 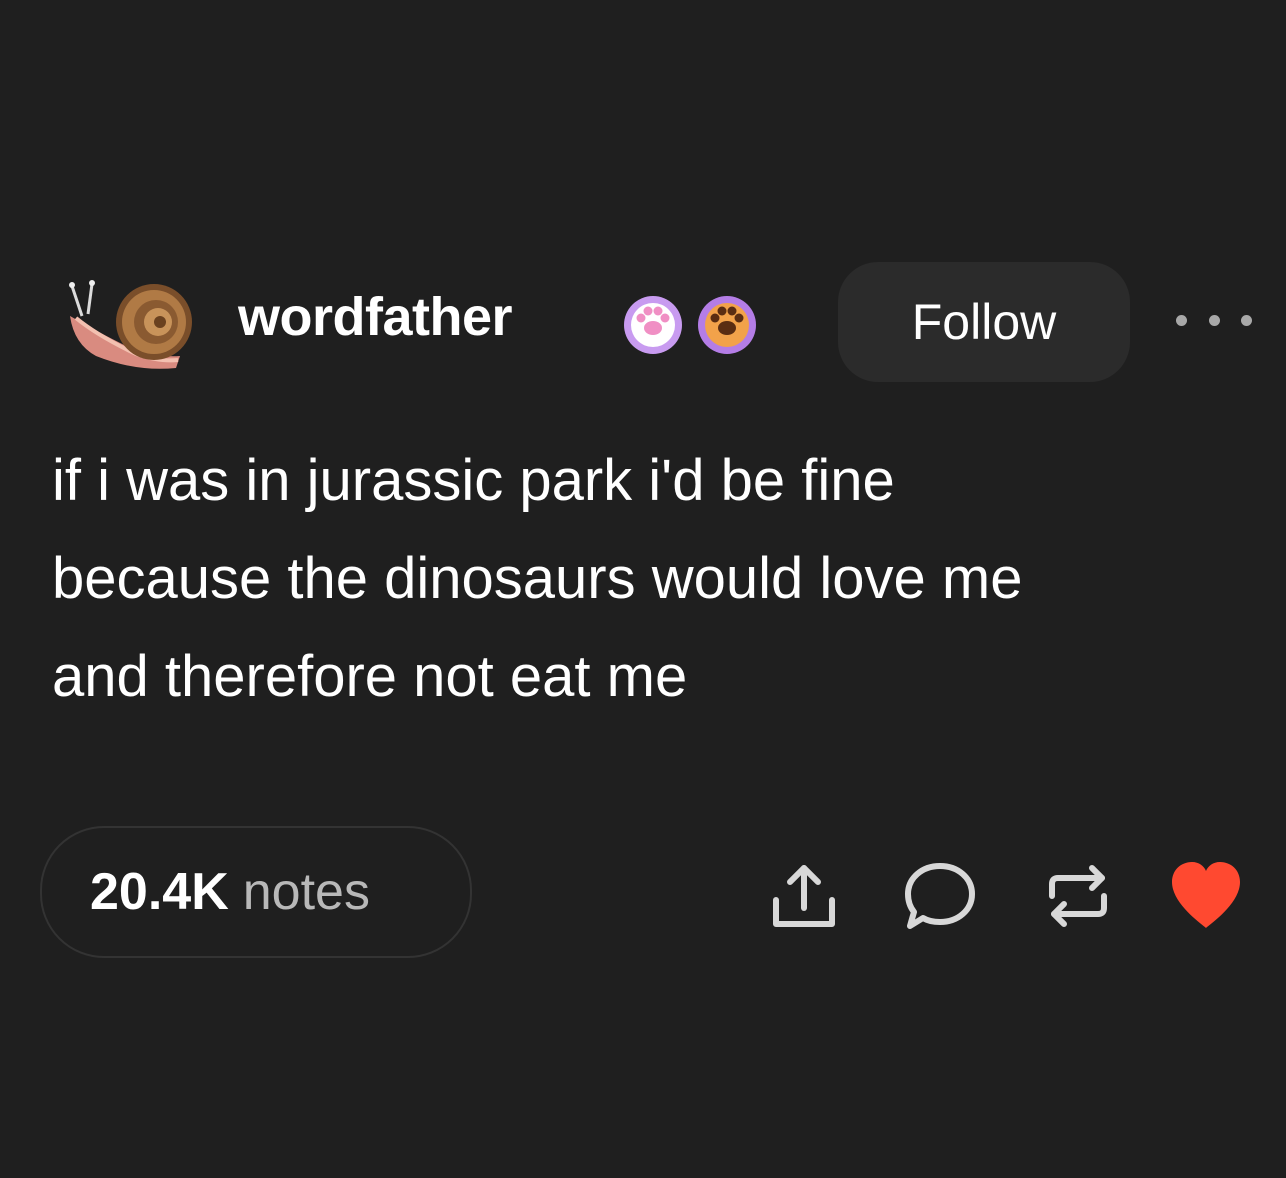 What do you see at coordinates (804, 896) in the screenshot?
I see `share-icon` at bounding box center [804, 896].